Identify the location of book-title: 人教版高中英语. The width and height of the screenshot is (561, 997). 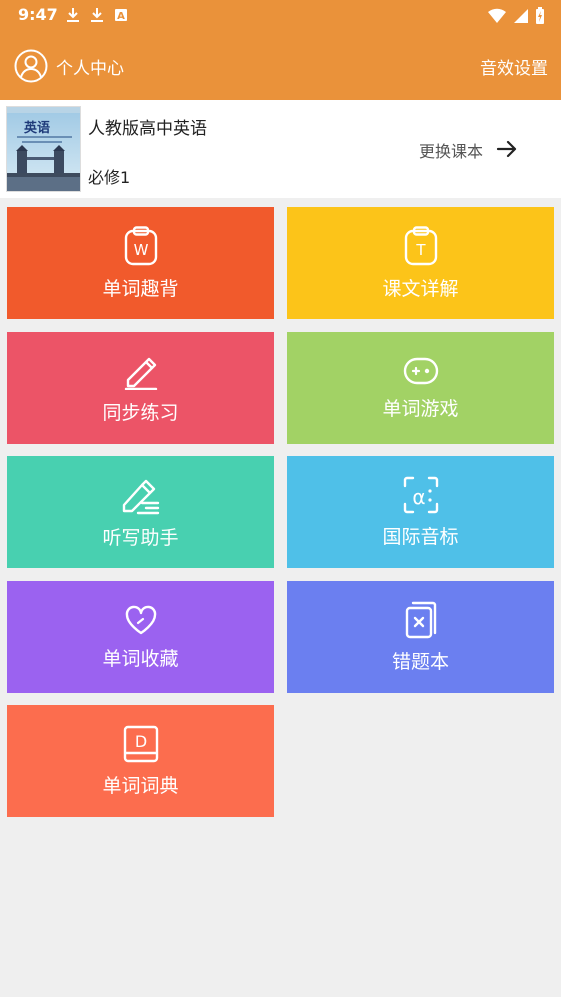
(147, 129).